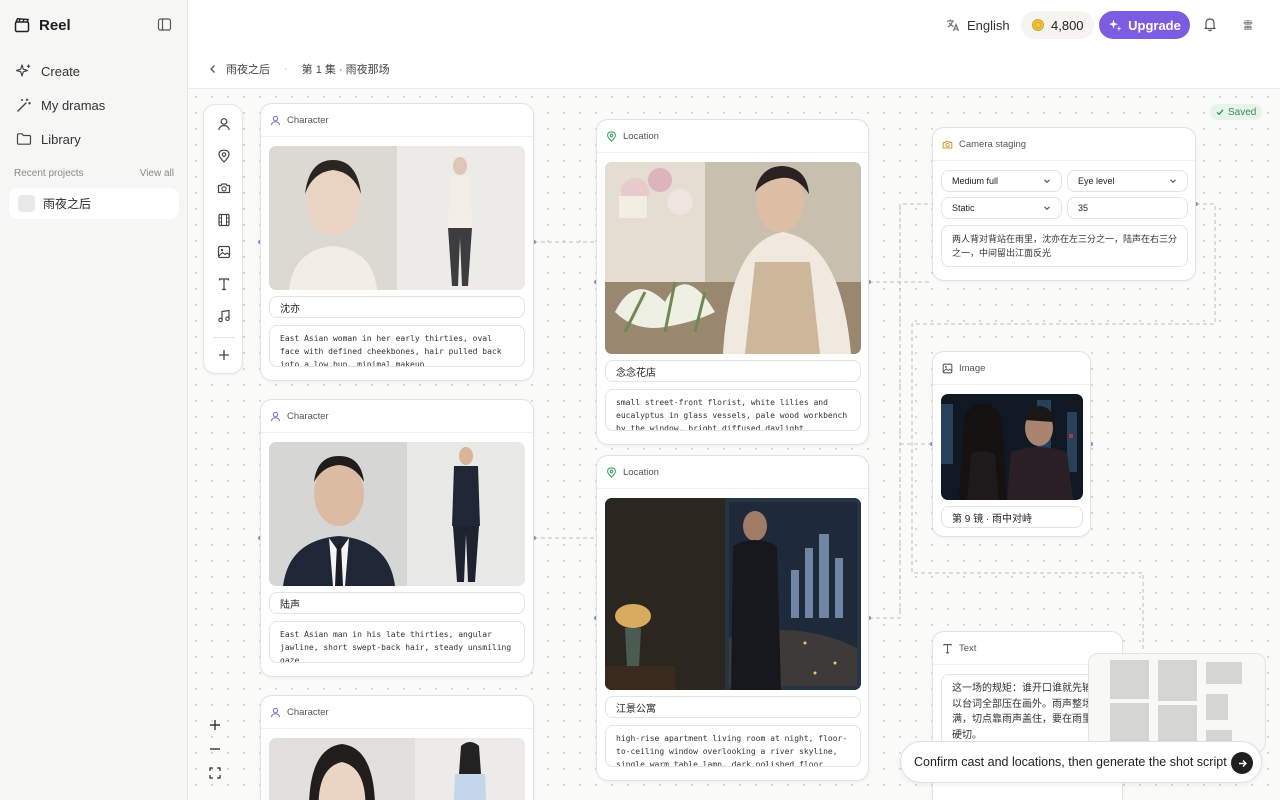  I want to click on chevron-down-icon, so click(1047, 208).